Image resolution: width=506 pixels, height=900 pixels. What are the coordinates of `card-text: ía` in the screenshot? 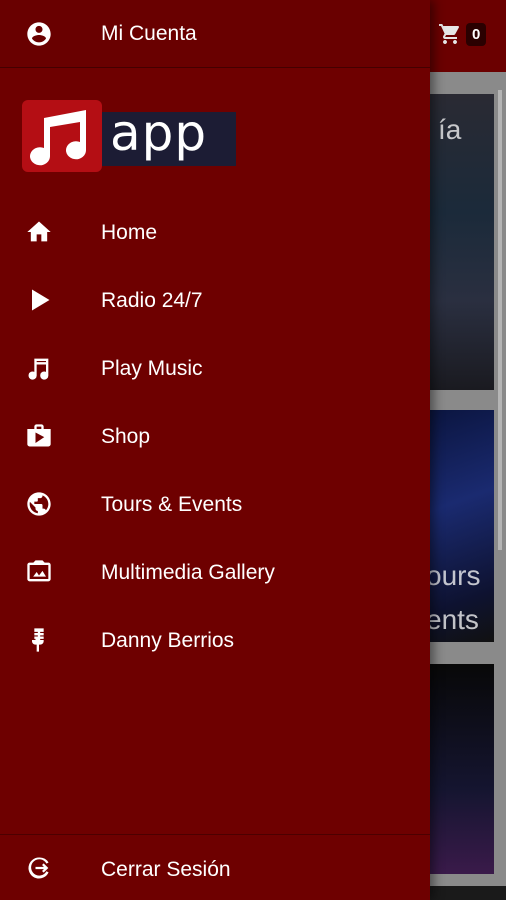 It's located at (450, 129).